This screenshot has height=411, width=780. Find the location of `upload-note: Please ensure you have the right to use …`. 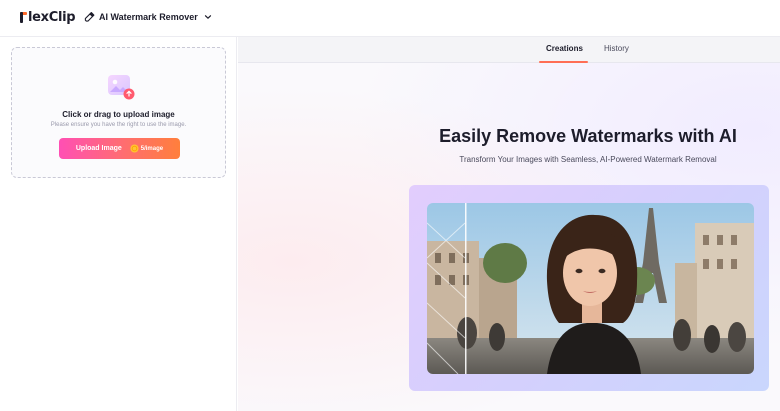

upload-note: Please ensure you have the right to use … is located at coordinates (118, 125).